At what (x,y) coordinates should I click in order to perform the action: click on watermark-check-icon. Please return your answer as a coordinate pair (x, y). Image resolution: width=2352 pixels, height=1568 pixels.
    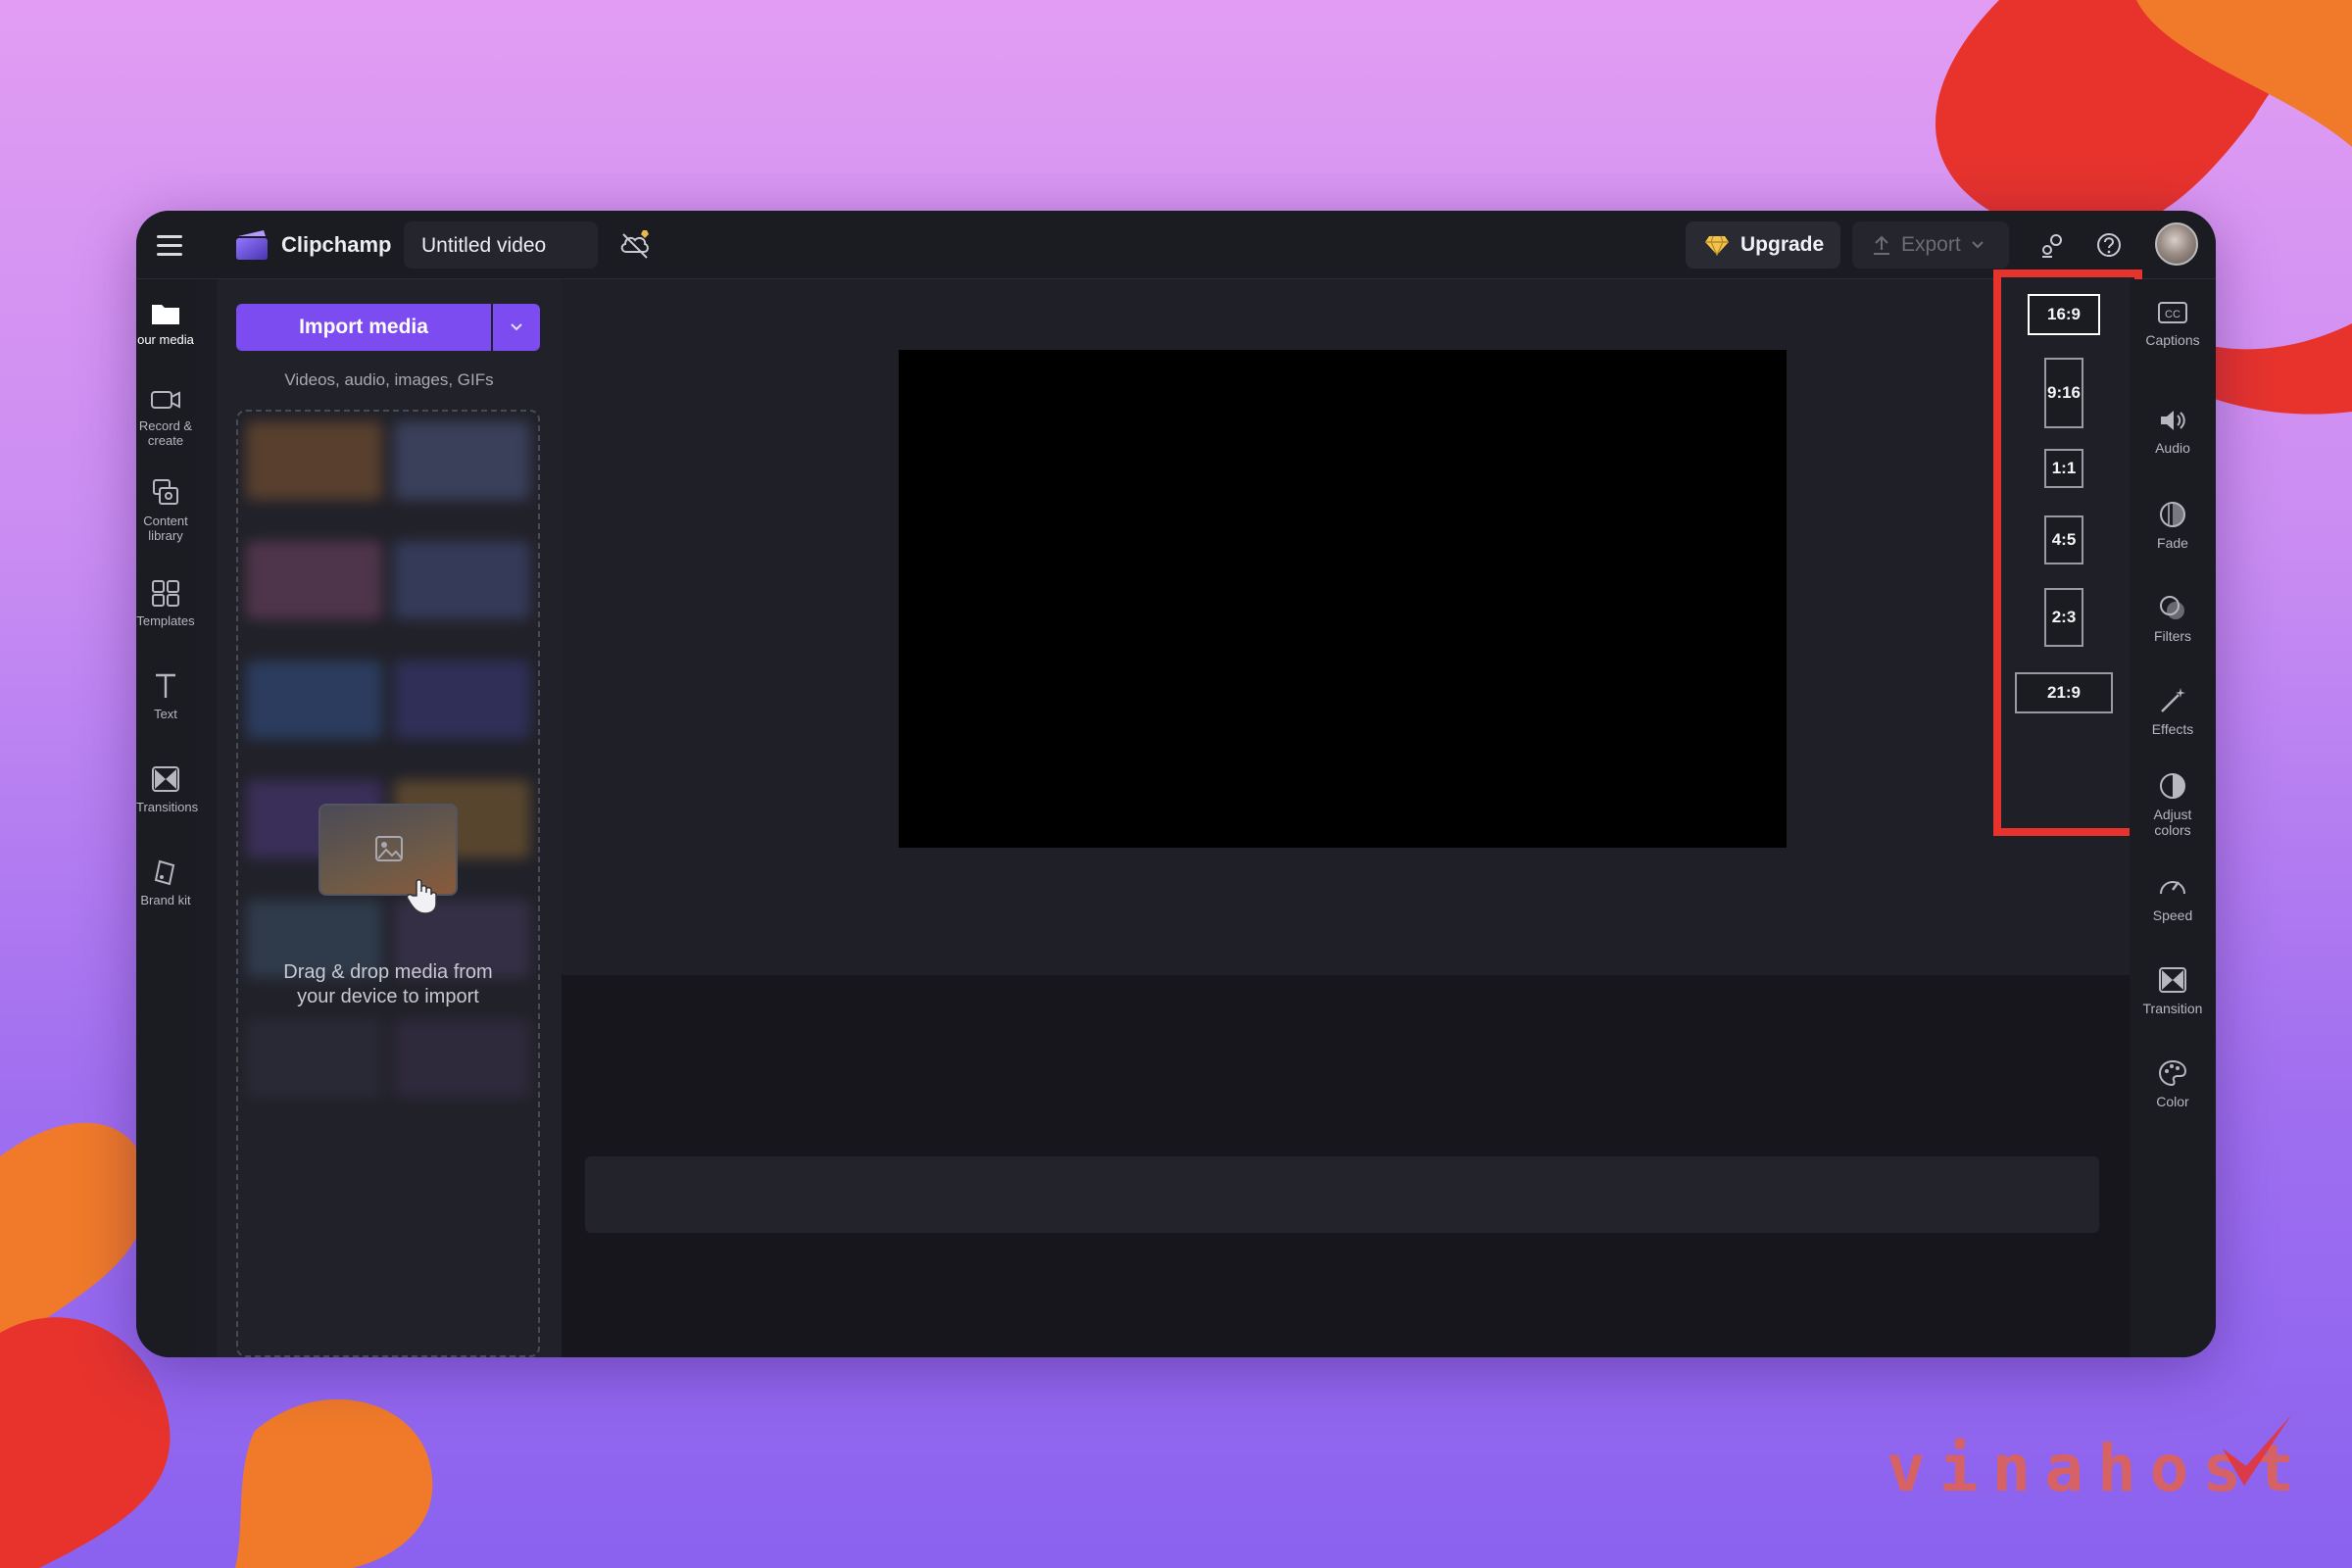
    Looking at the image, I should click on (2257, 1450).